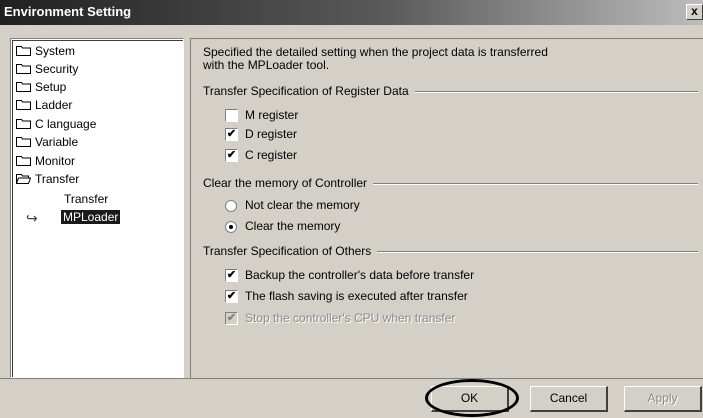 The height and width of the screenshot is (418, 703). I want to click on group-title-others: Transfer Specification of Others, so click(290, 251).